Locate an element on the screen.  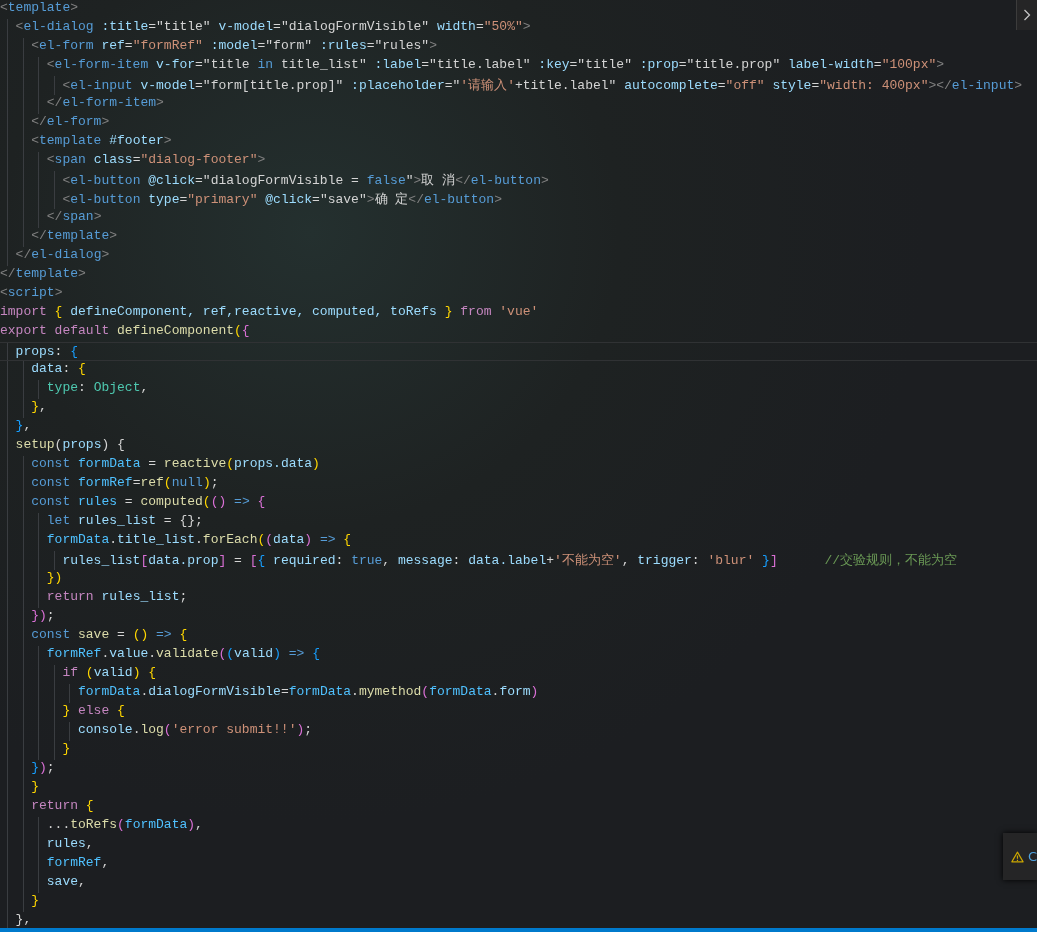
expand-panel-button is located at coordinates (1026, 15).